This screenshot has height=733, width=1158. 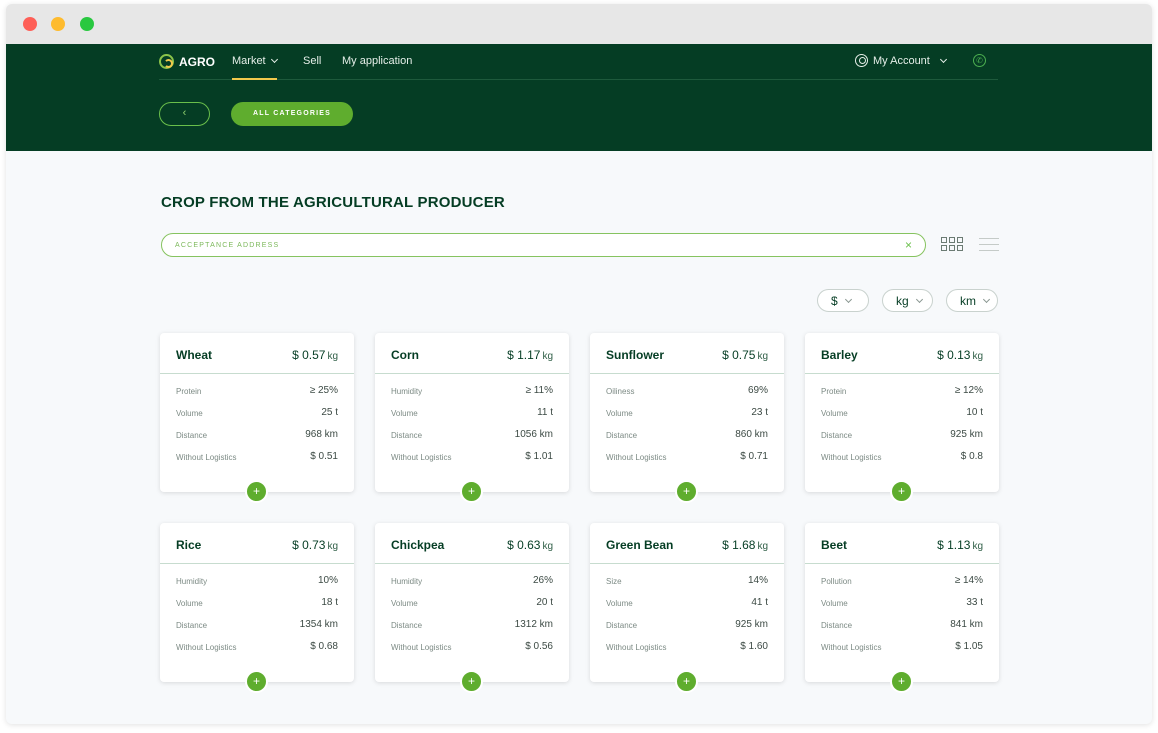 I want to click on page-title: CROP FROM THE AGRICULTURAL PRODUCER, so click(x=333, y=202).